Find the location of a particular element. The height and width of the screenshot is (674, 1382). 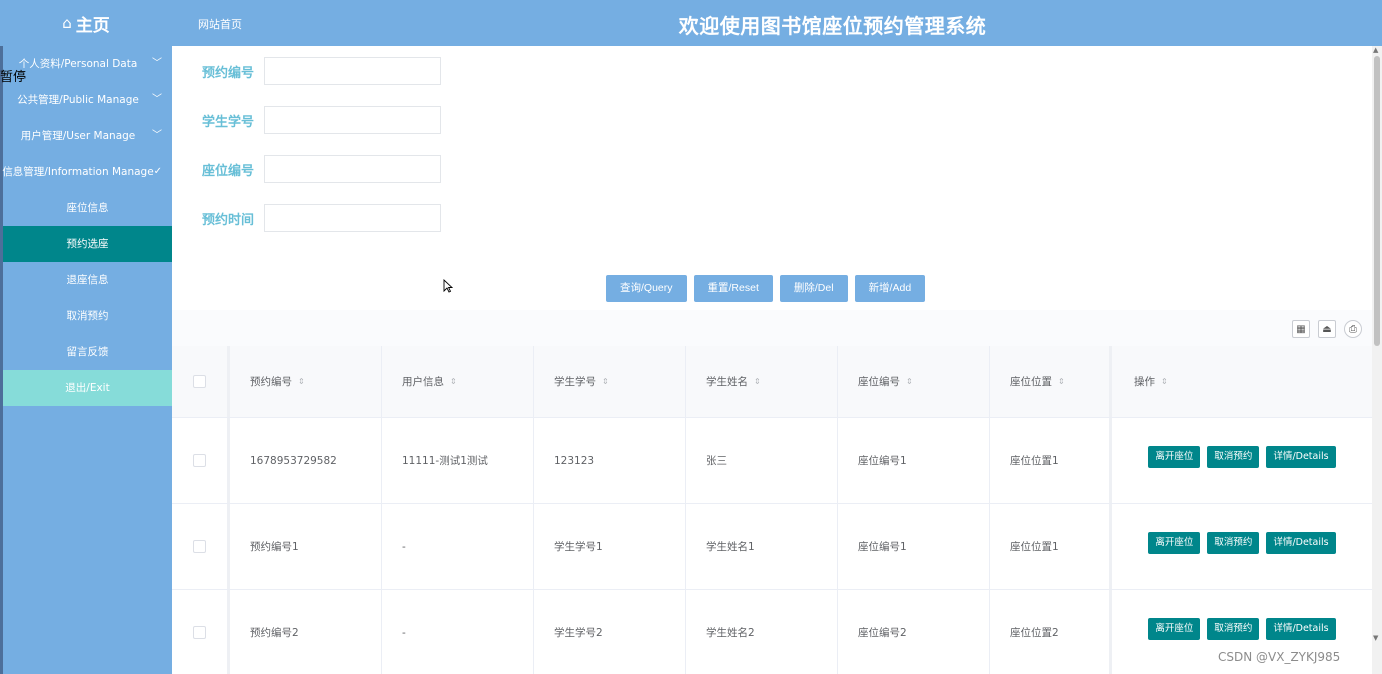

sidebar-item-cancel-reservation: 取消预约 is located at coordinates (87, 316).